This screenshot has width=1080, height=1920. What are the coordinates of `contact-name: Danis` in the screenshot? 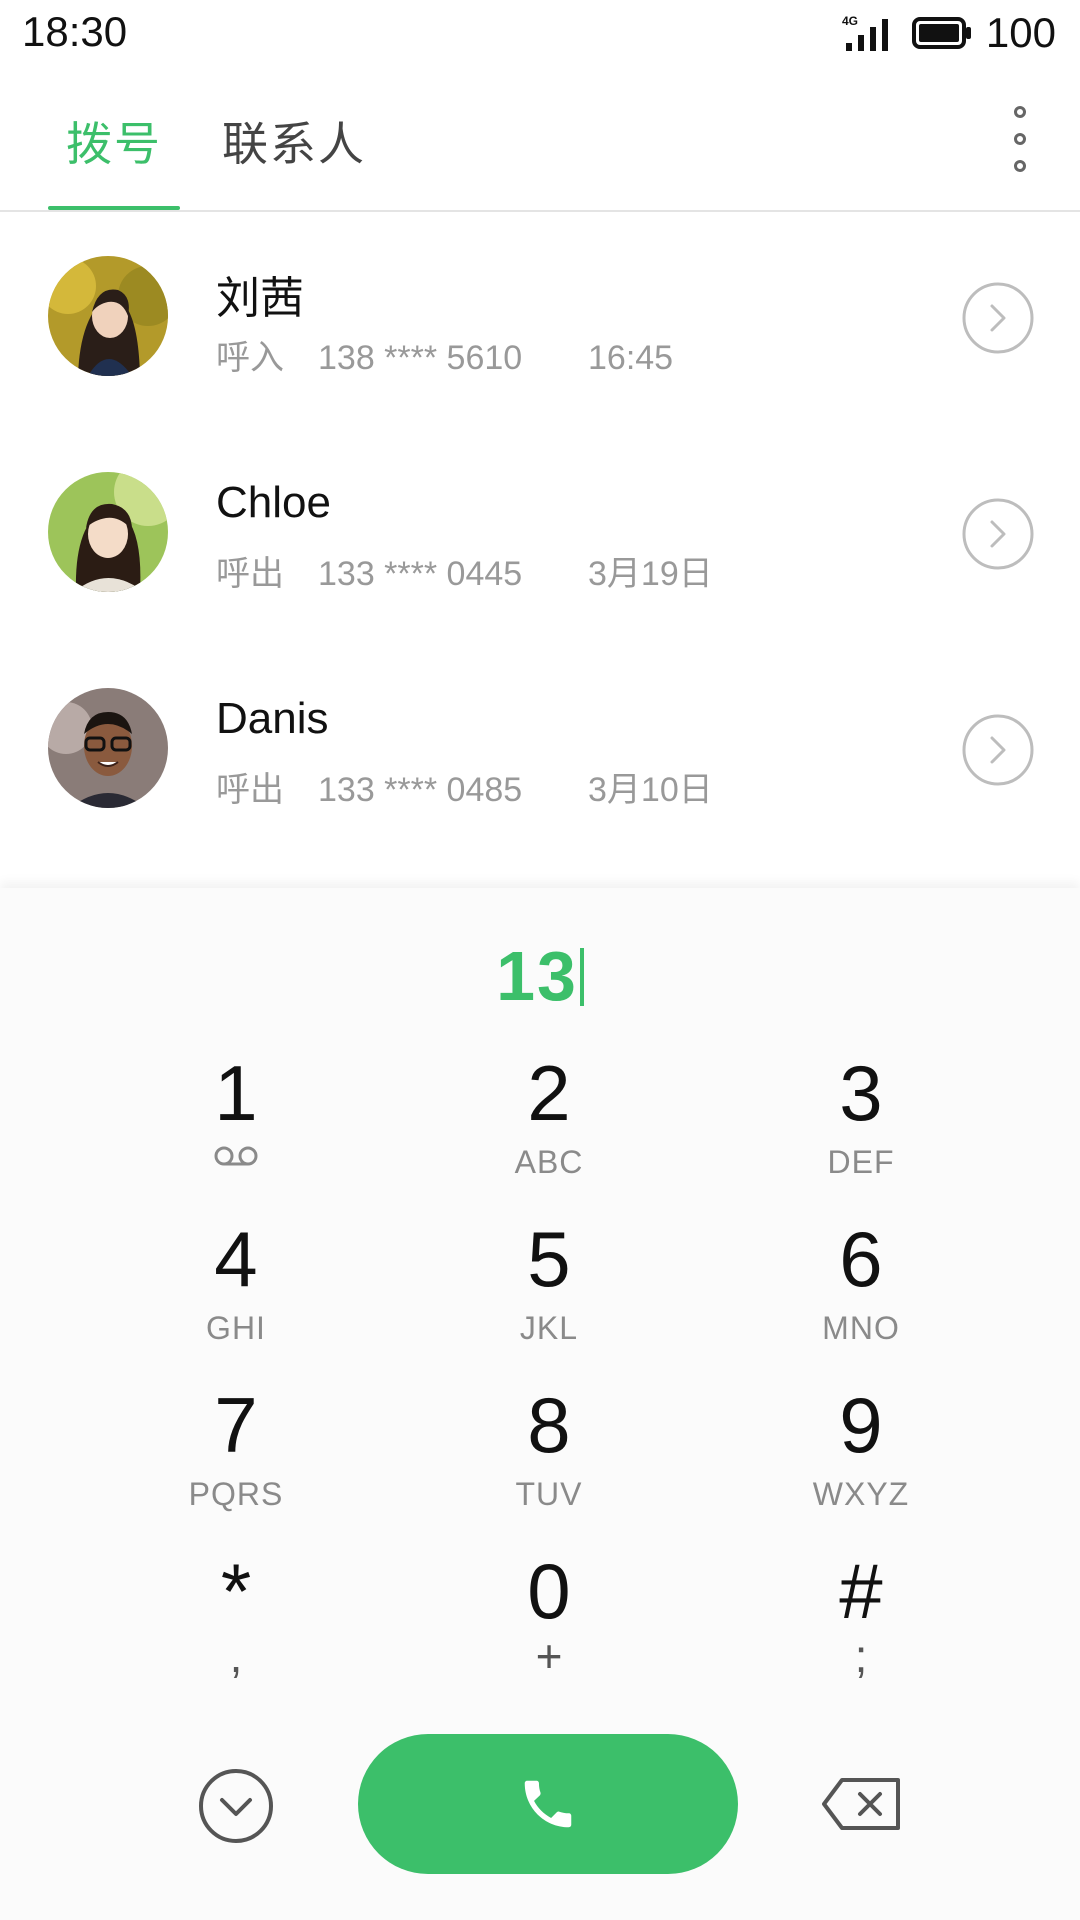 It's located at (272, 718).